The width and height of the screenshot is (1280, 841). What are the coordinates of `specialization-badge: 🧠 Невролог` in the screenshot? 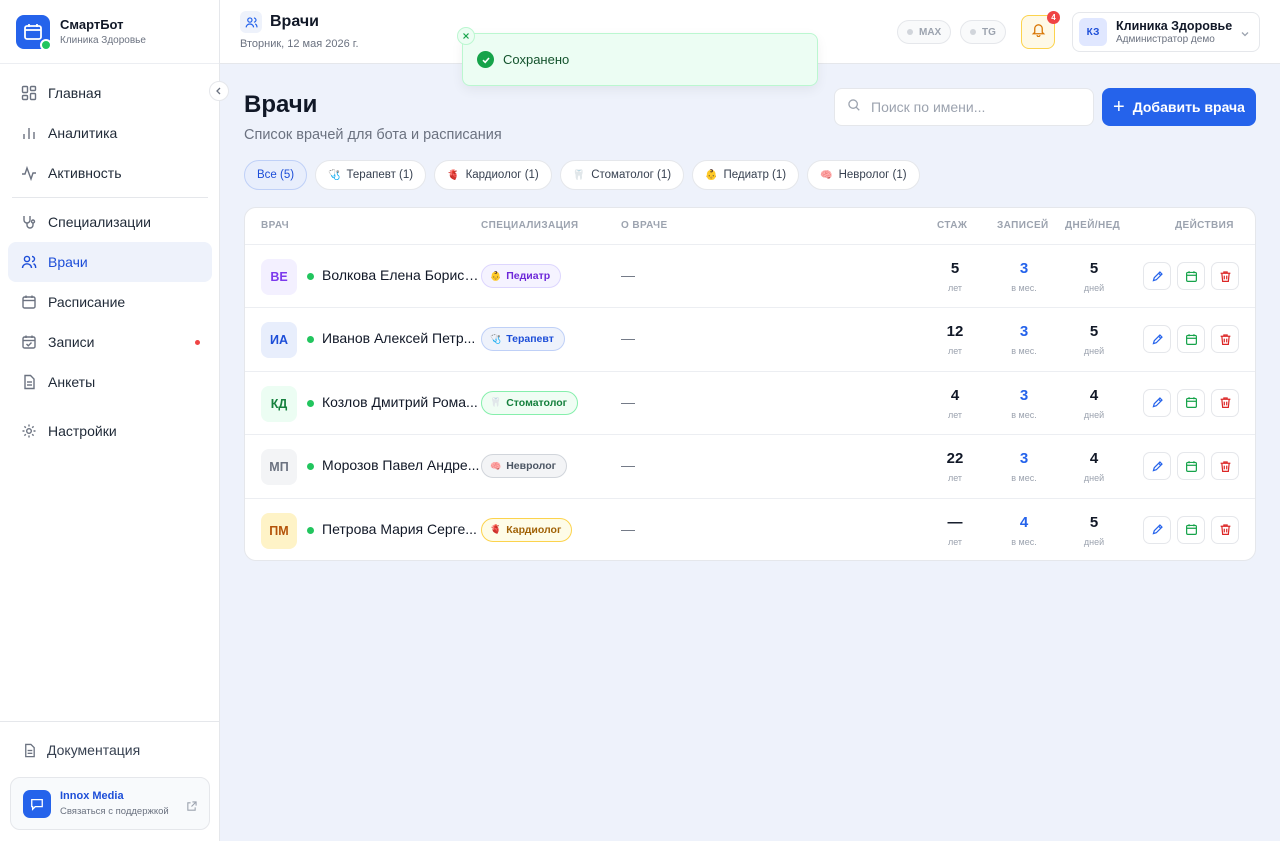 It's located at (524, 466).